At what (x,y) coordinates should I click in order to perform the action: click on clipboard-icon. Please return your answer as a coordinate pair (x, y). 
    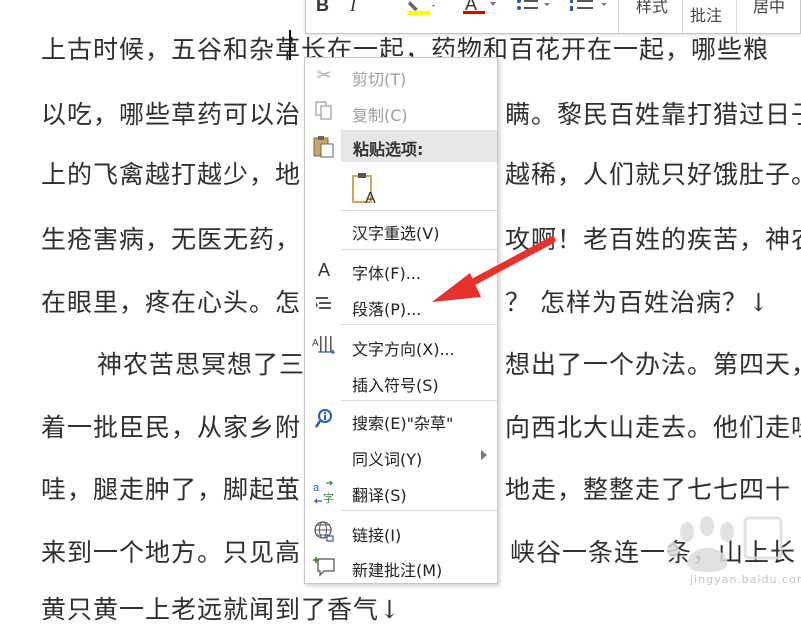
    Looking at the image, I should click on (323, 147).